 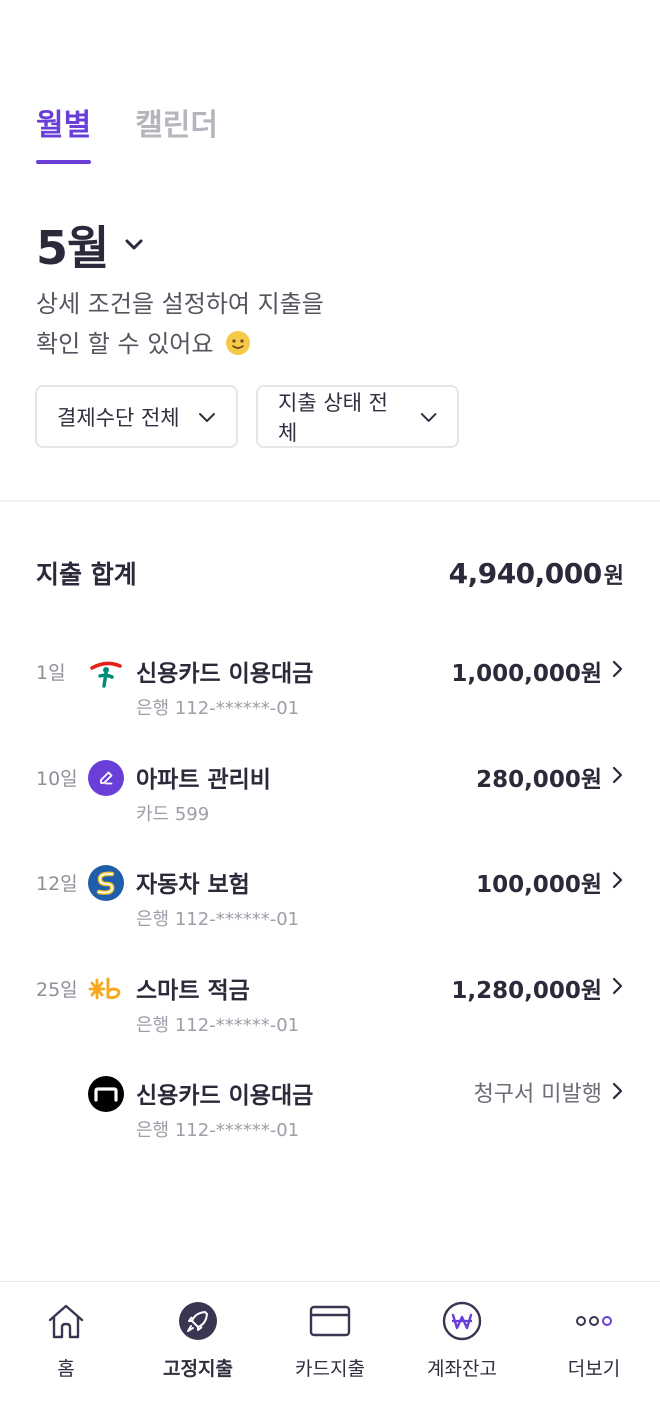 What do you see at coordinates (51, 673) in the screenshot?
I see `item-day: 1일` at bounding box center [51, 673].